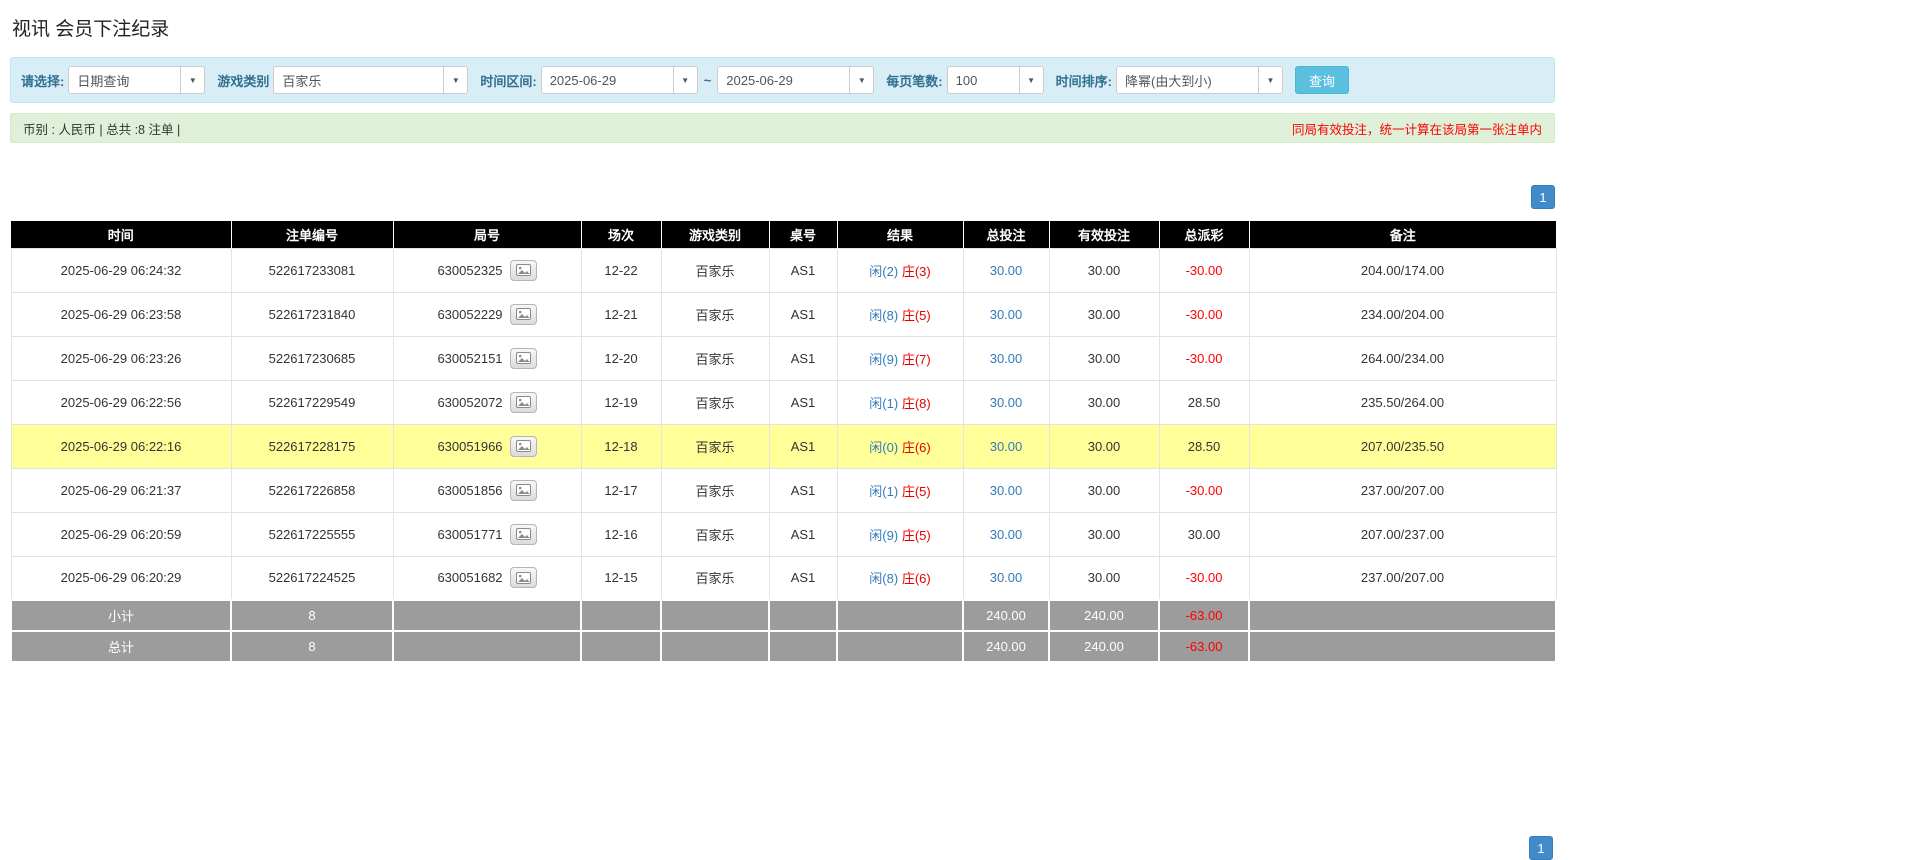 The height and width of the screenshot is (860, 1919). What do you see at coordinates (487, 490) in the screenshot?
I see `cell-round-number: 630051856` at bounding box center [487, 490].